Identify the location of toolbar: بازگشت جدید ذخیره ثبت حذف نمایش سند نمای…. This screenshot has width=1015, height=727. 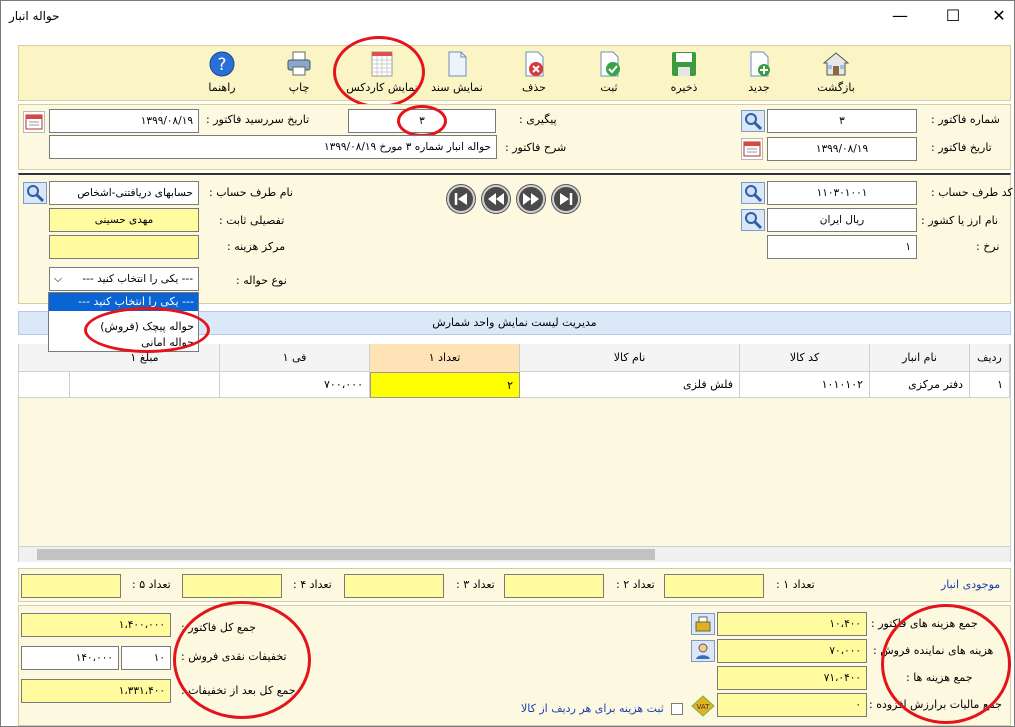
(514, 73).